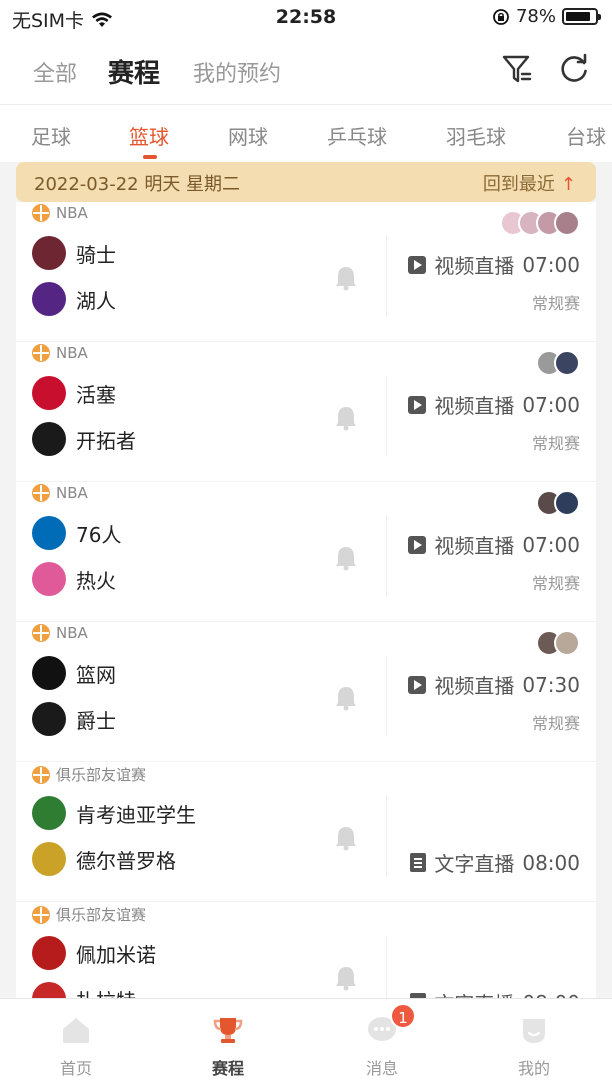 This screenshot has width=612, height=1087. I want to click on away-team: 开拓者, so click(84, 439).